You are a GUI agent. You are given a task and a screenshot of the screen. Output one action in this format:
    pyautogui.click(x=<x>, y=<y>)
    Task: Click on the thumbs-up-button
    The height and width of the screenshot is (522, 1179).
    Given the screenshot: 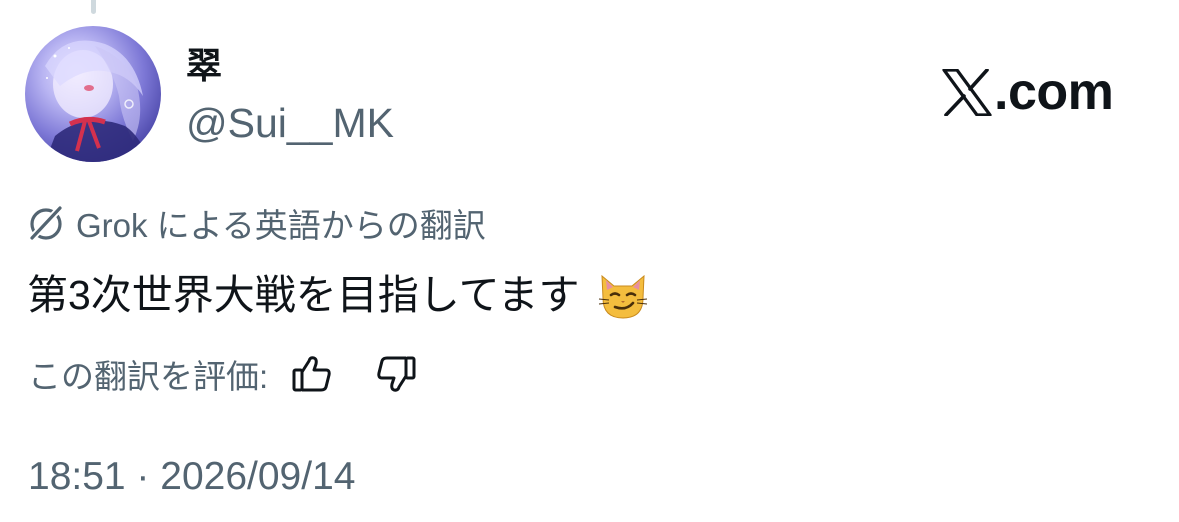 What is the action you would take?
    pyautogui.click(x=312, y=374)
    